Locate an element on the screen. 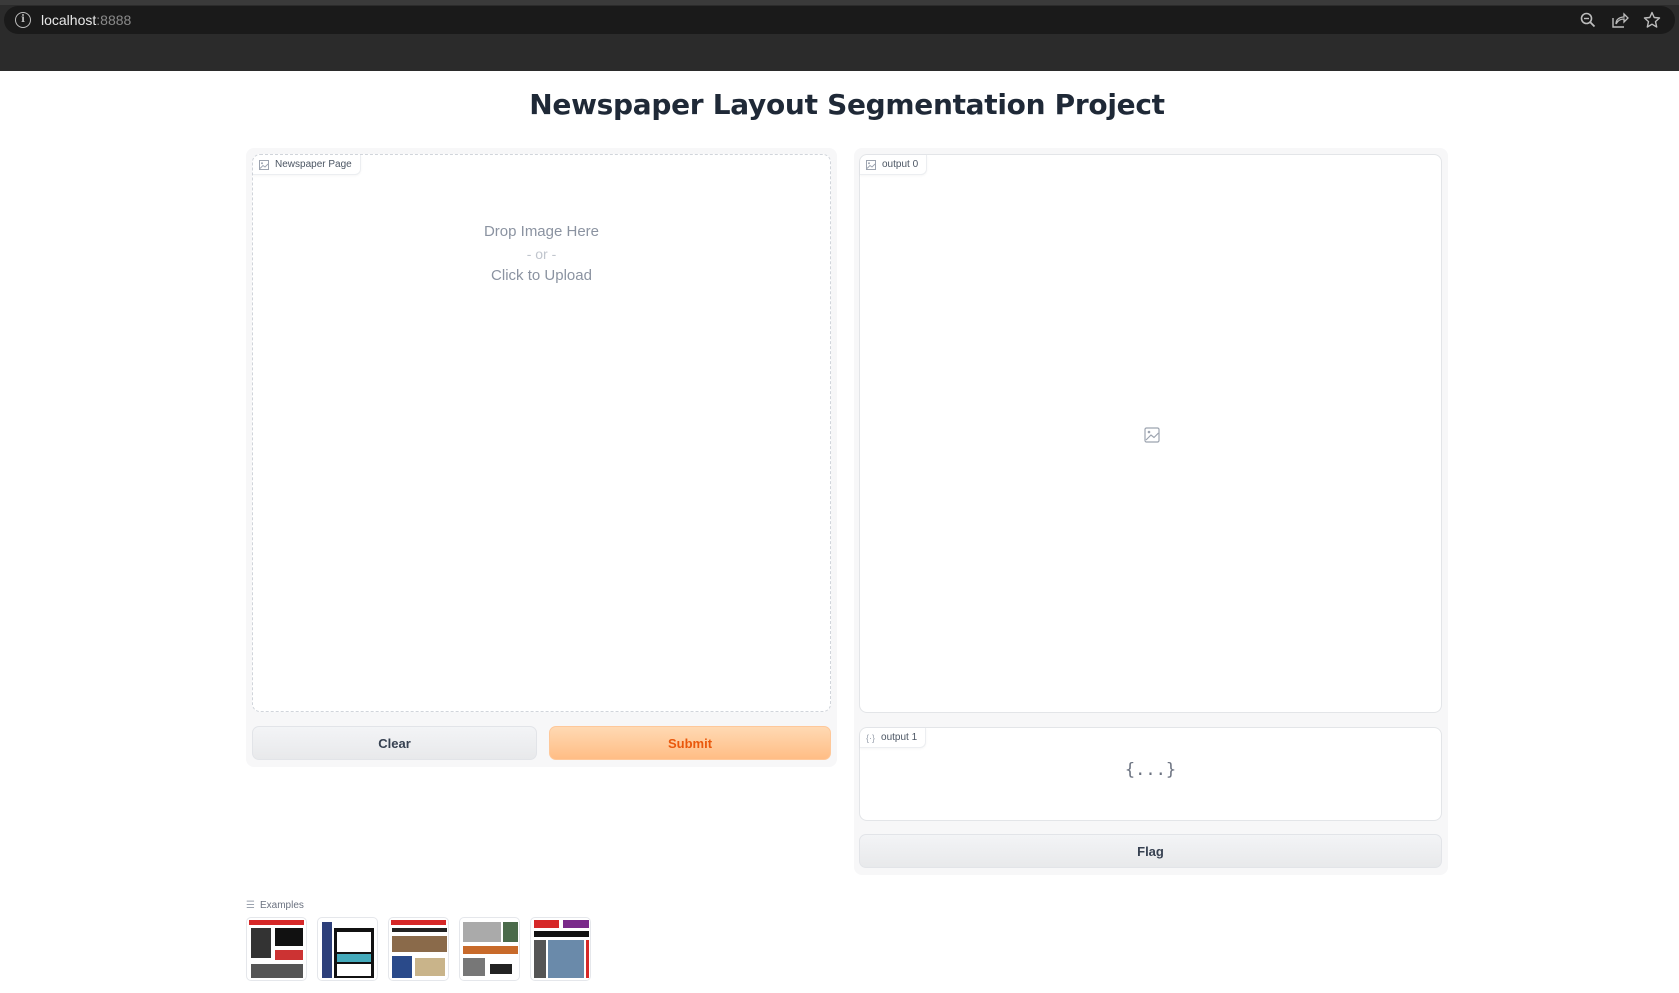  examples-section: ☰ Examples is located at coordinates (418, 940).